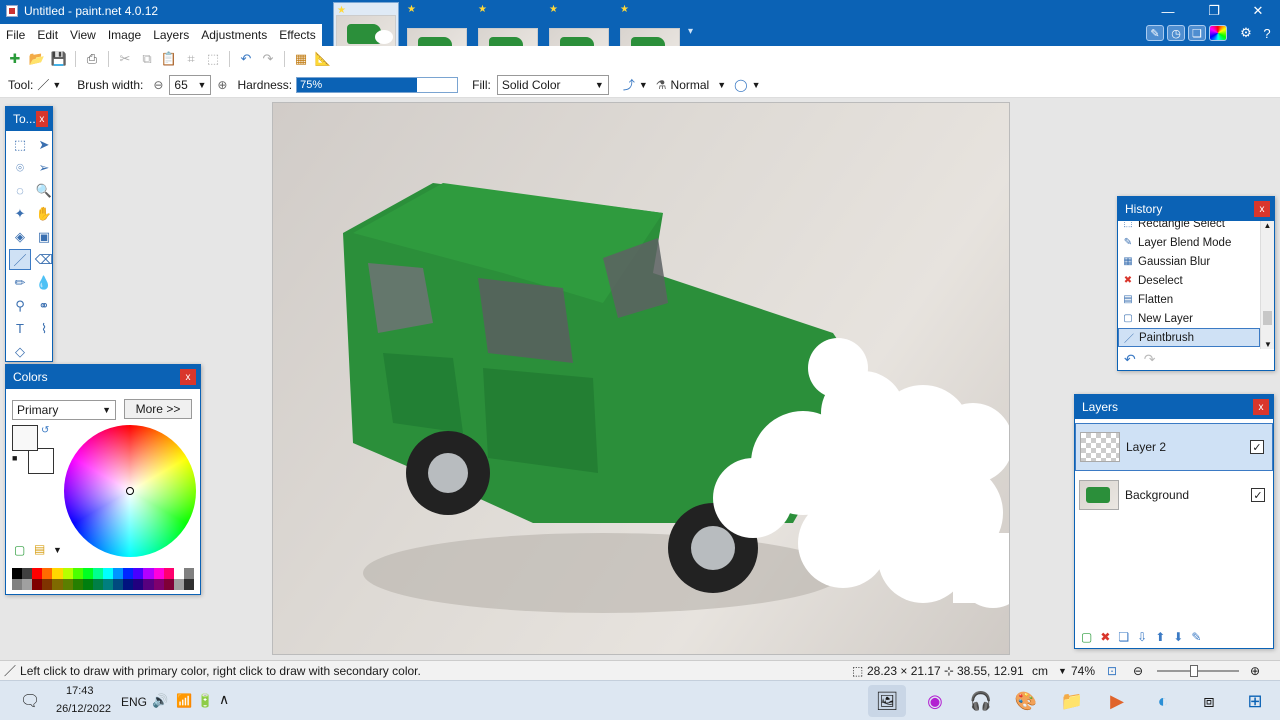 The width and height of the screenshot is (1280, 720). Describe the element at coordinates (41, 461) in the screenshot. I see `secondary-color-swatch` at that location.